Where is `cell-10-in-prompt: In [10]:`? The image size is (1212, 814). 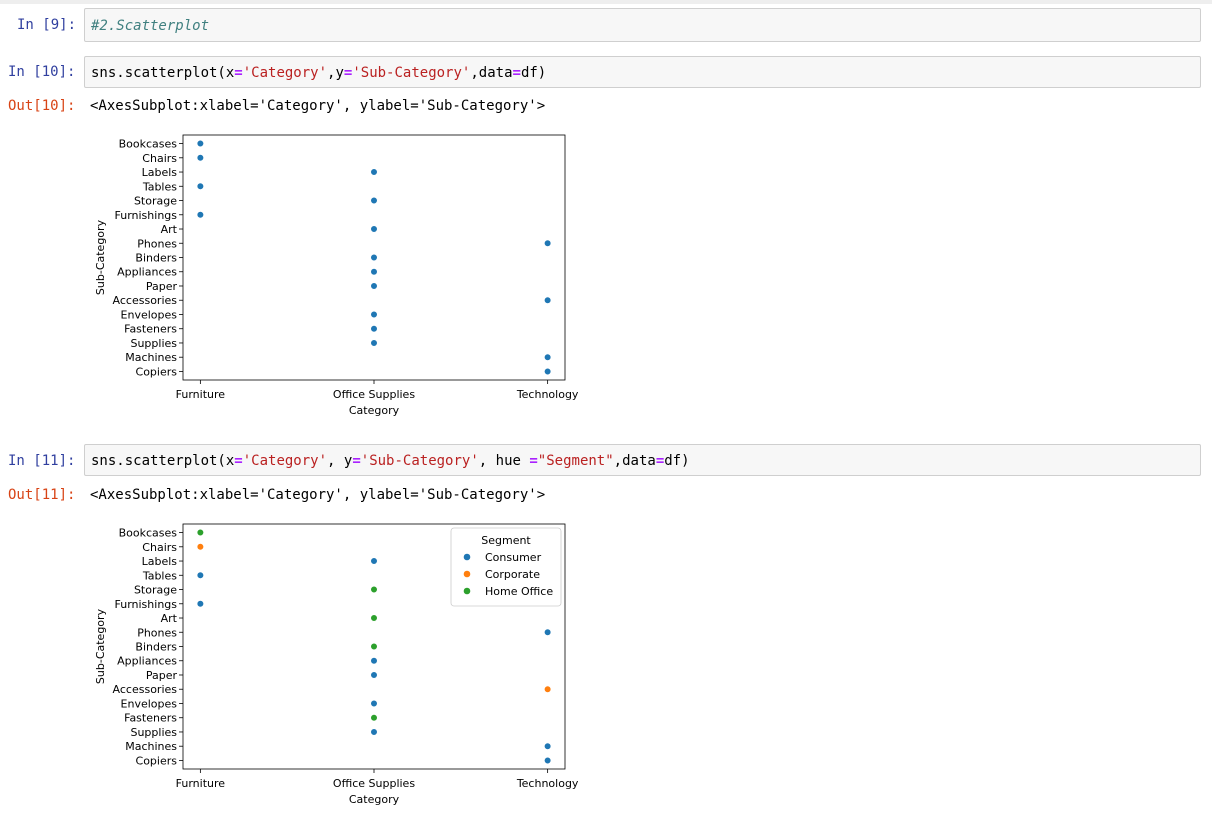 cell-10-in-prompt: In [10]: is located at coordinates (42, 72).